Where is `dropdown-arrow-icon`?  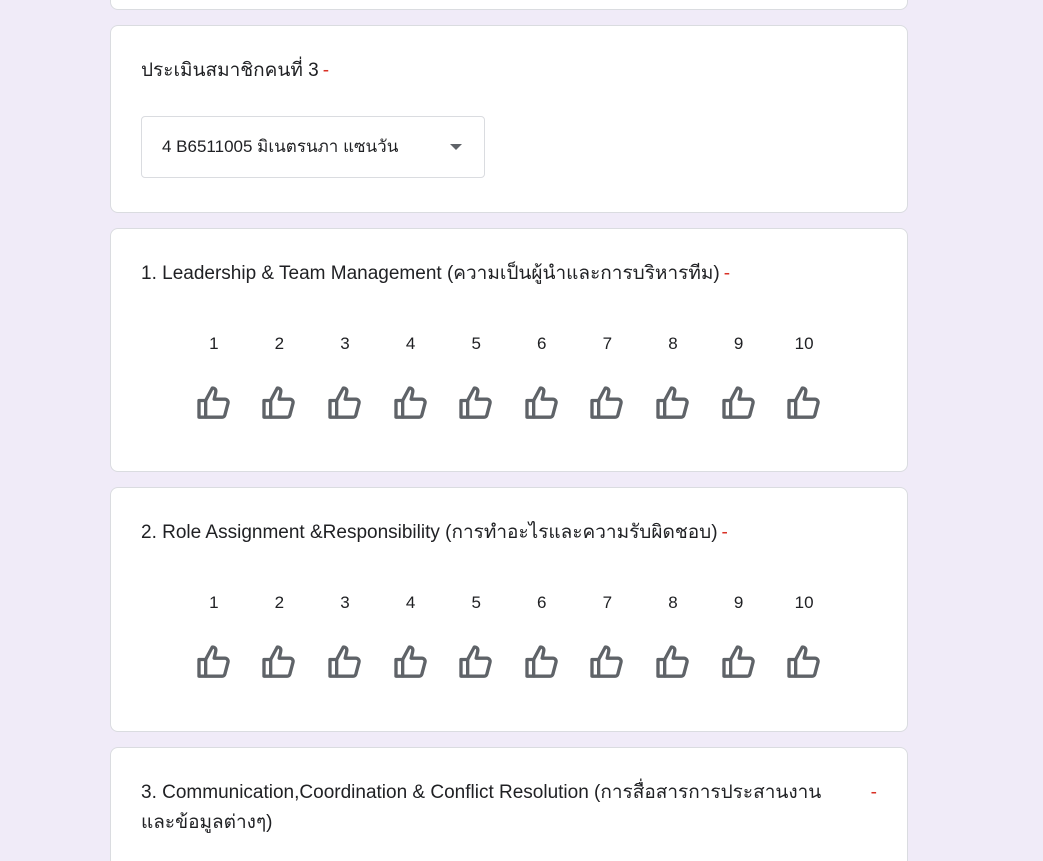 dropdown-arrow-icon is located at coordinates (456, 147).